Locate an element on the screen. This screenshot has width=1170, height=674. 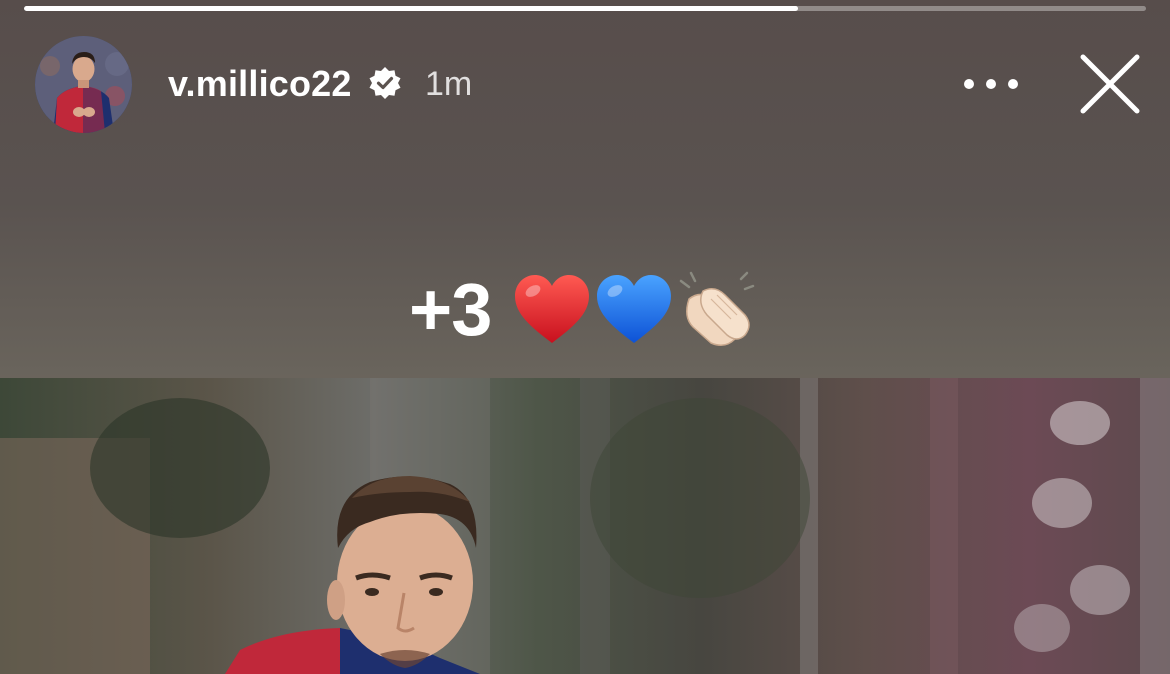
story-progress-bar is located at coordinates (585, 8).